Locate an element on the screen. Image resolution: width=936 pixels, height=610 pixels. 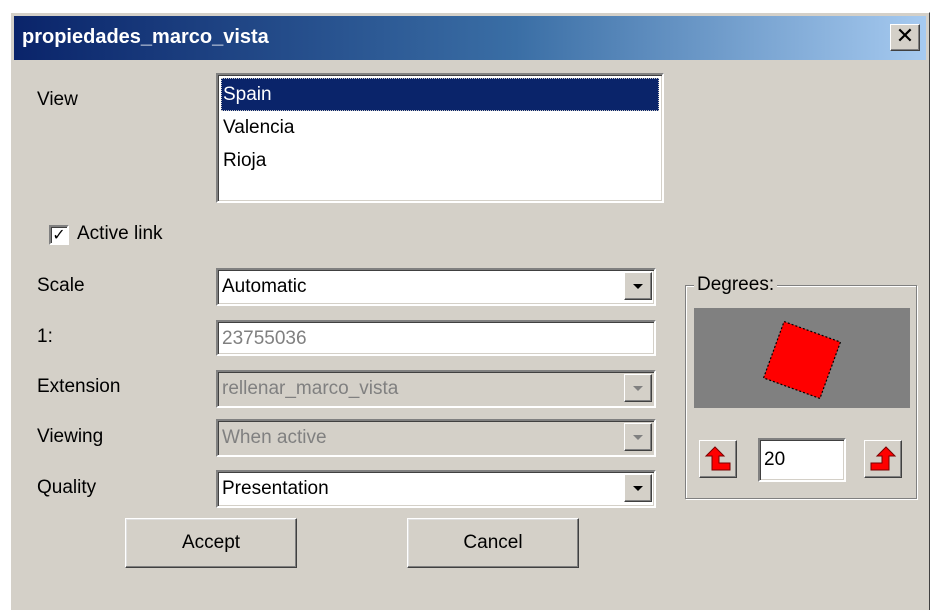
window-title: propiedades_marco_vista is located at coordinates (145, 37).